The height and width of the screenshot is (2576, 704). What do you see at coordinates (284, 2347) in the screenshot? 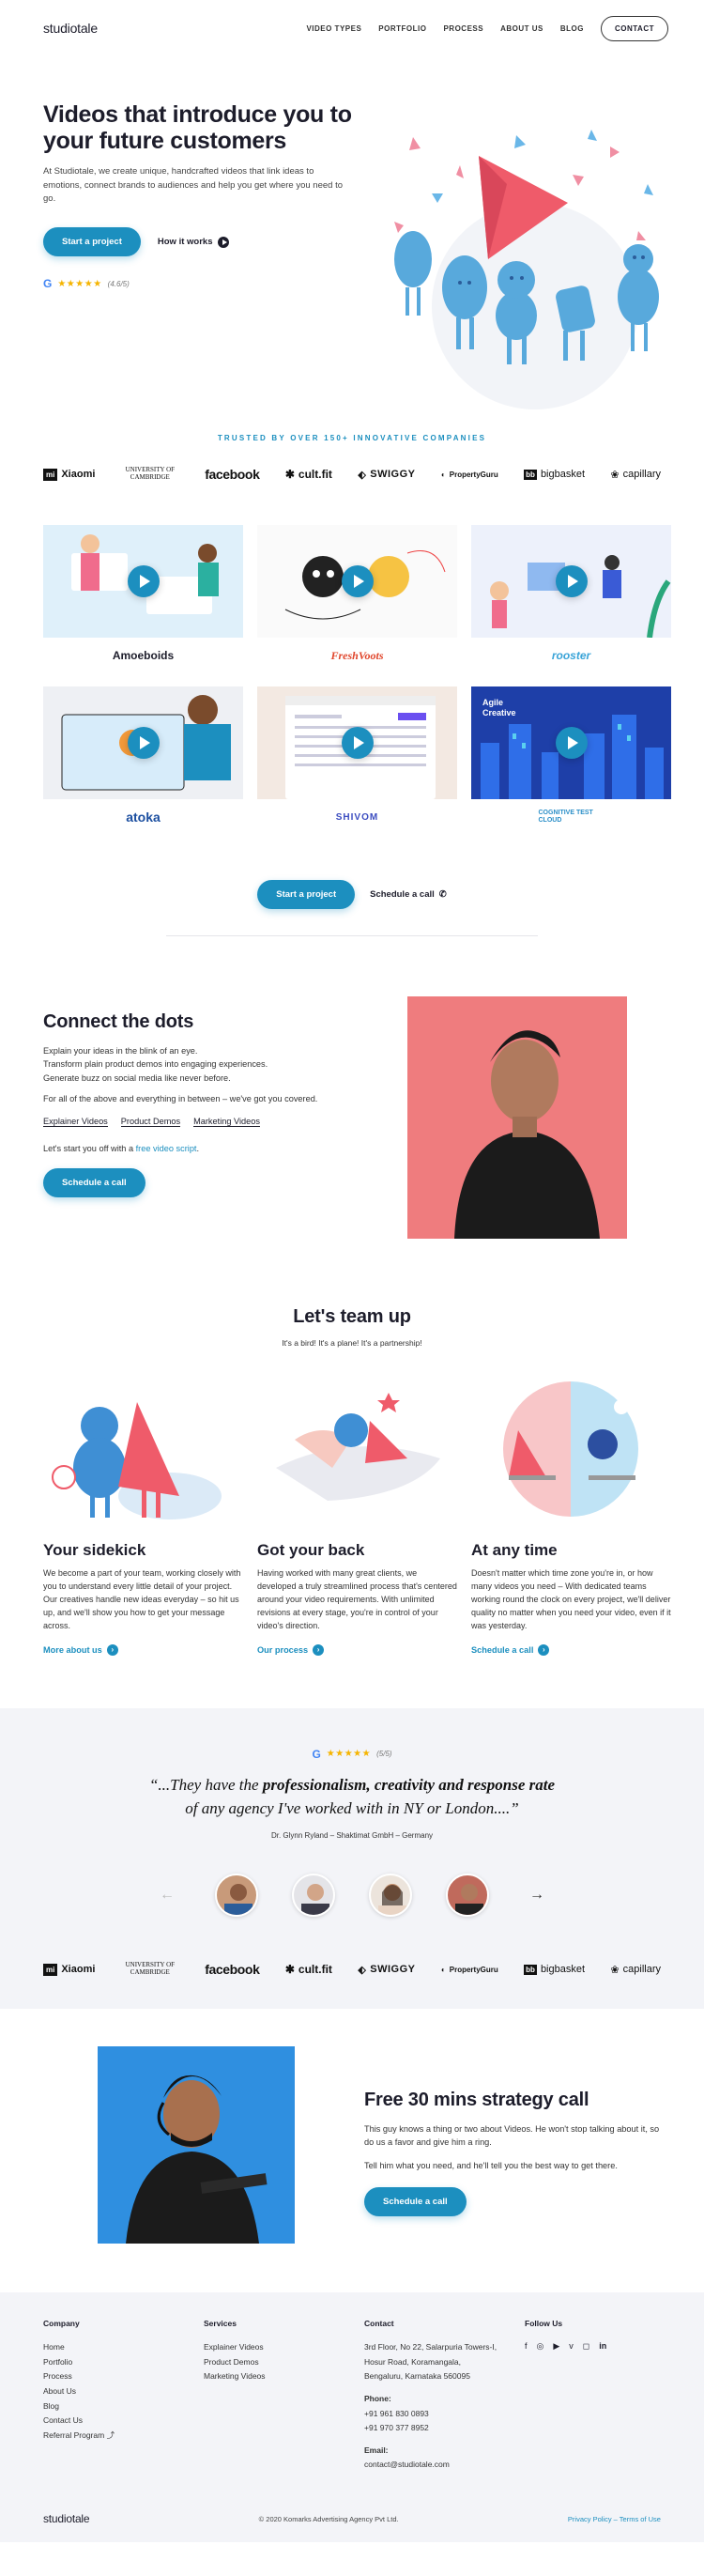
I see `footer-link-explainer: Explainer Videos` at bounding box center [284, 2347].